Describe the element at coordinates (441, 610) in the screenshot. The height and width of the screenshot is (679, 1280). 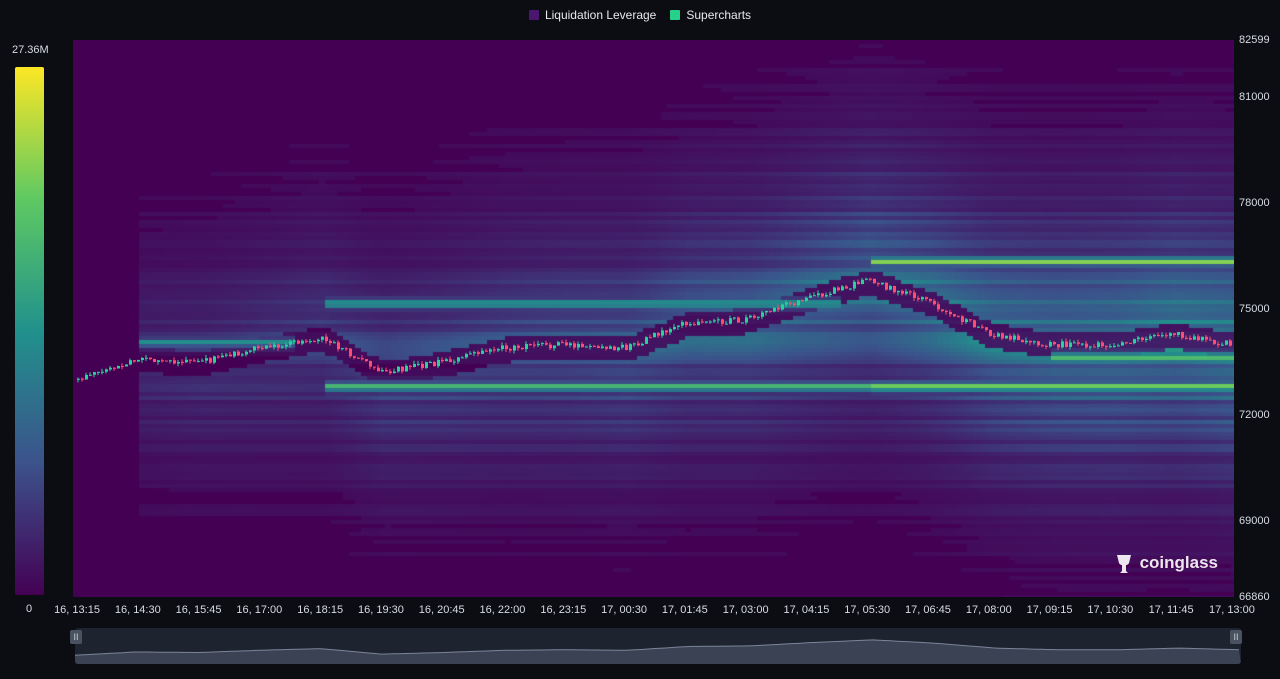
I see `x-tick-label: 16, 20:45` at that location.